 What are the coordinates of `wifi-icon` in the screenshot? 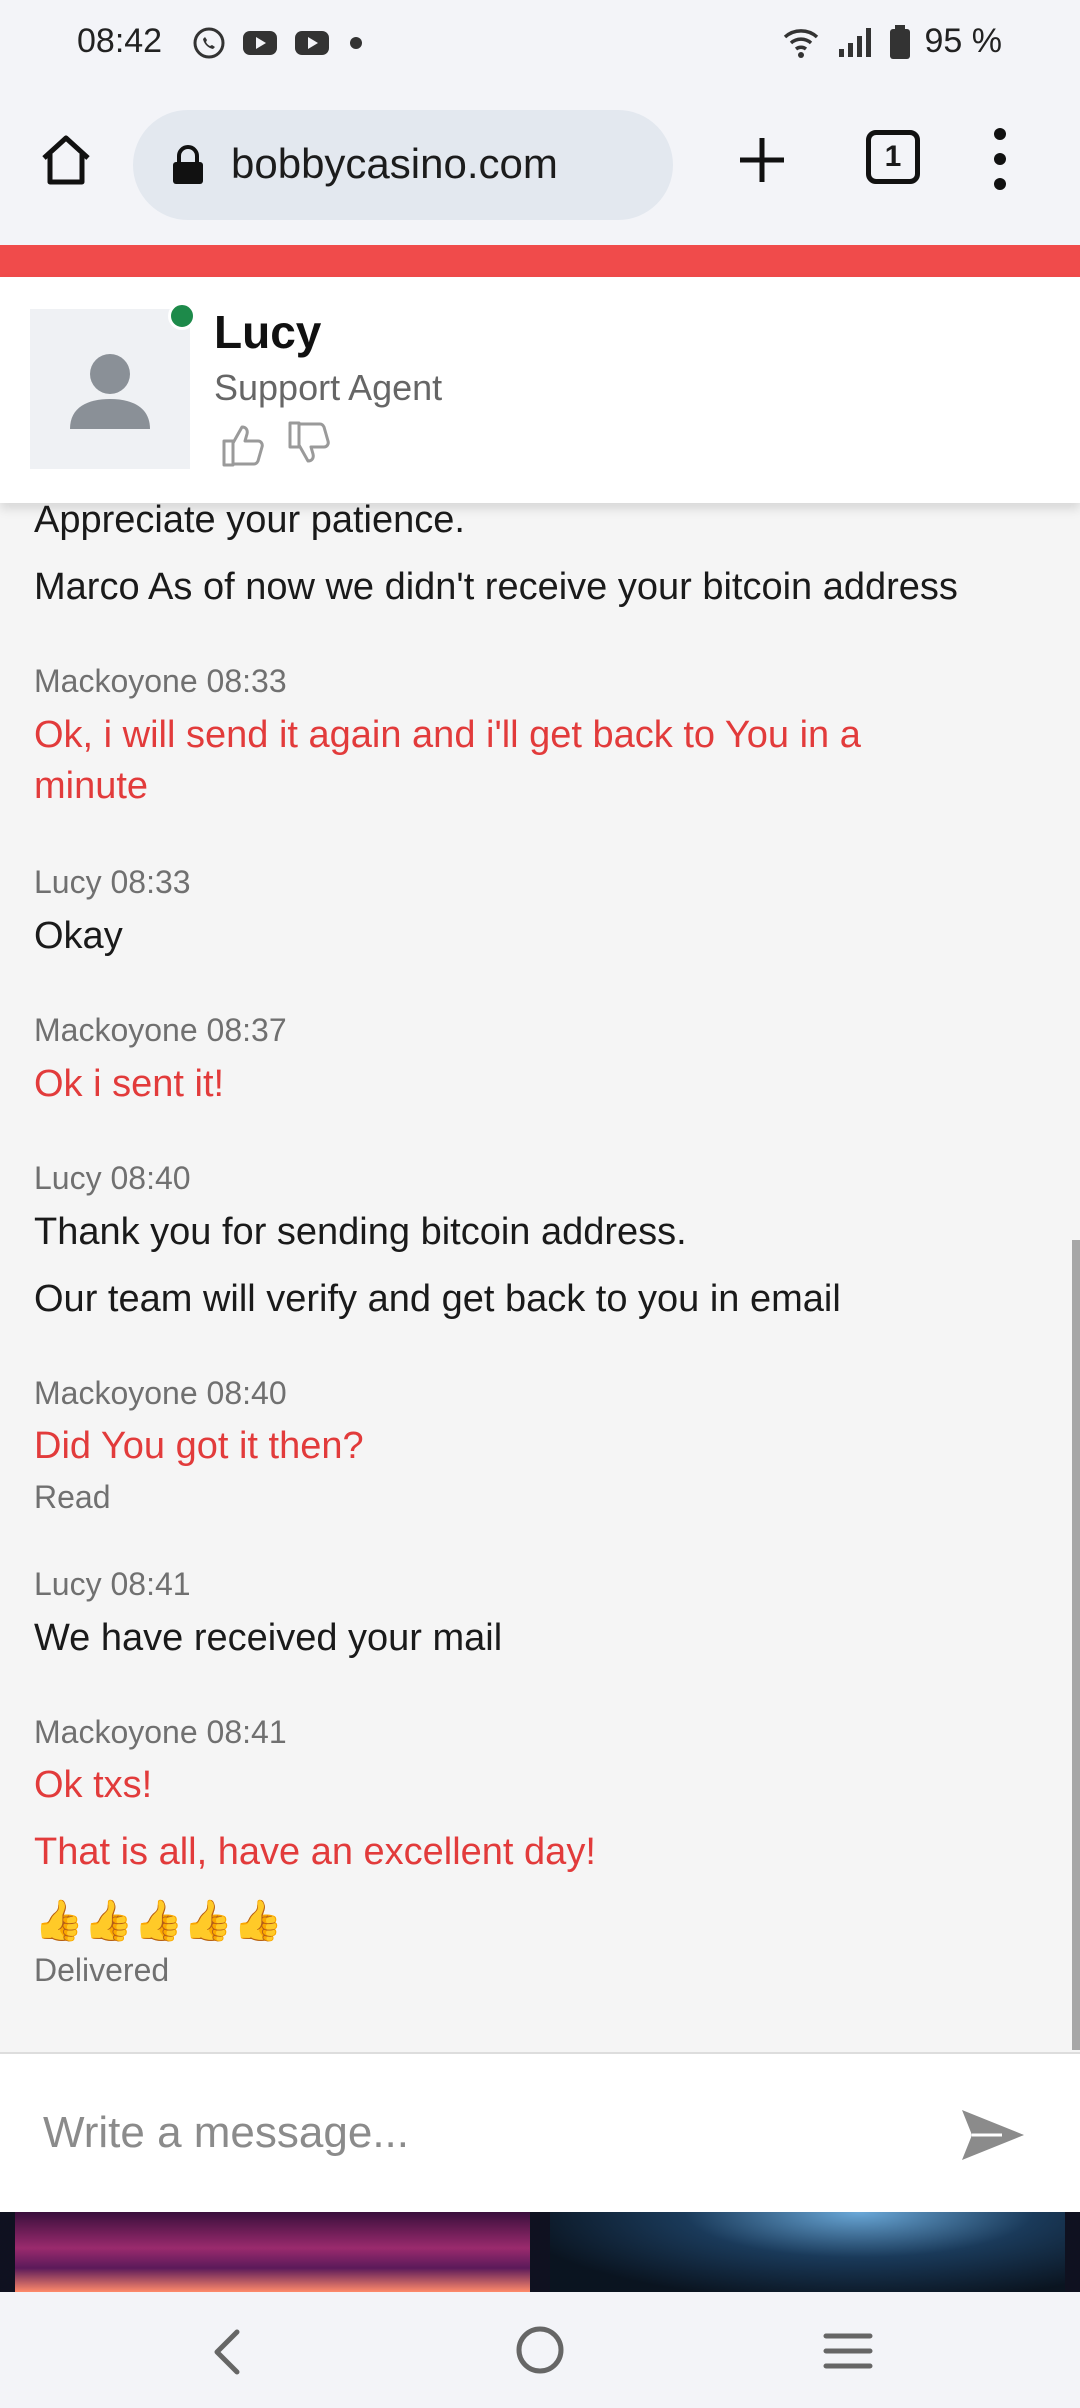 It's located at (800, 43).